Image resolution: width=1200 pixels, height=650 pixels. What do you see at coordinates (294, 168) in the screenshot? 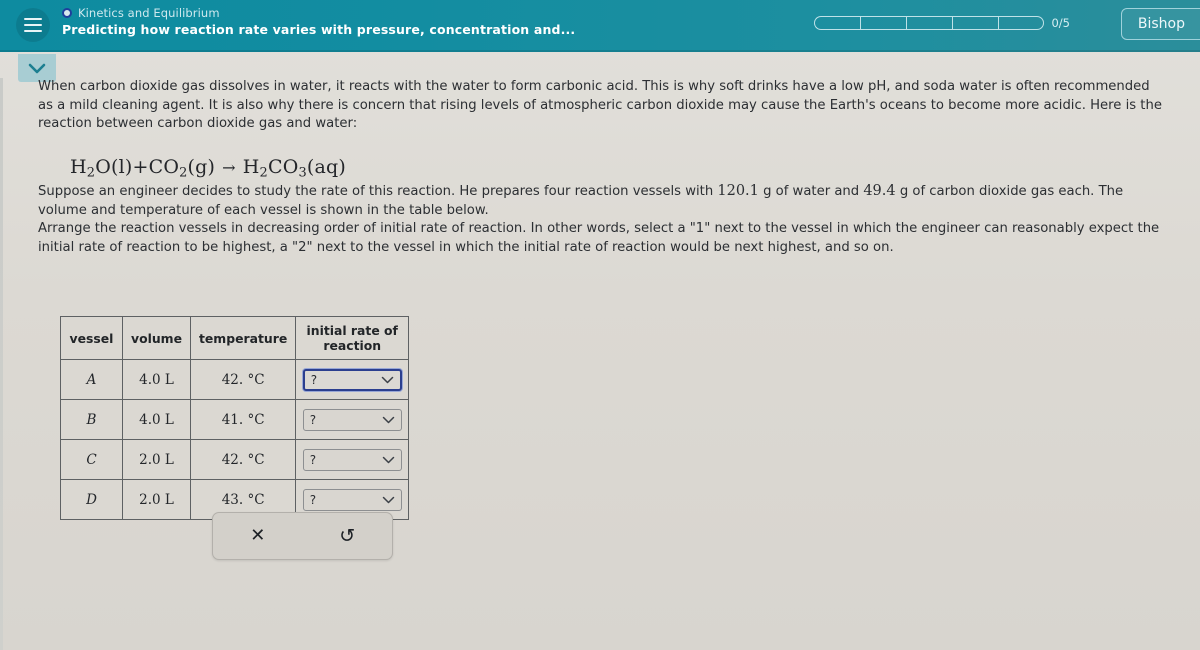
I see `equation-product: H2CO3(aq)` at bounding box center [294, 168].